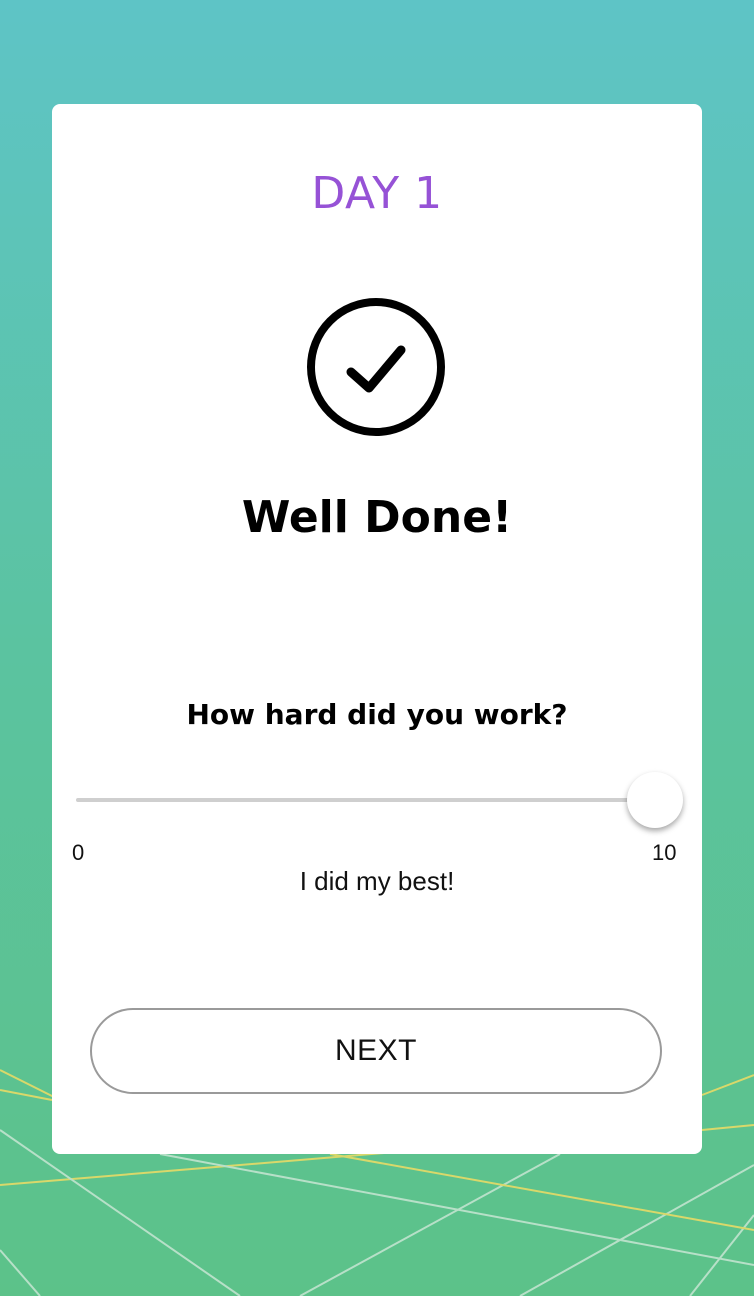 The height and width of the screenshot is (1296, 754). Describe the element at coordinates (78, 852) in the screenshot. I see `slider-min-label: 0` at that location.